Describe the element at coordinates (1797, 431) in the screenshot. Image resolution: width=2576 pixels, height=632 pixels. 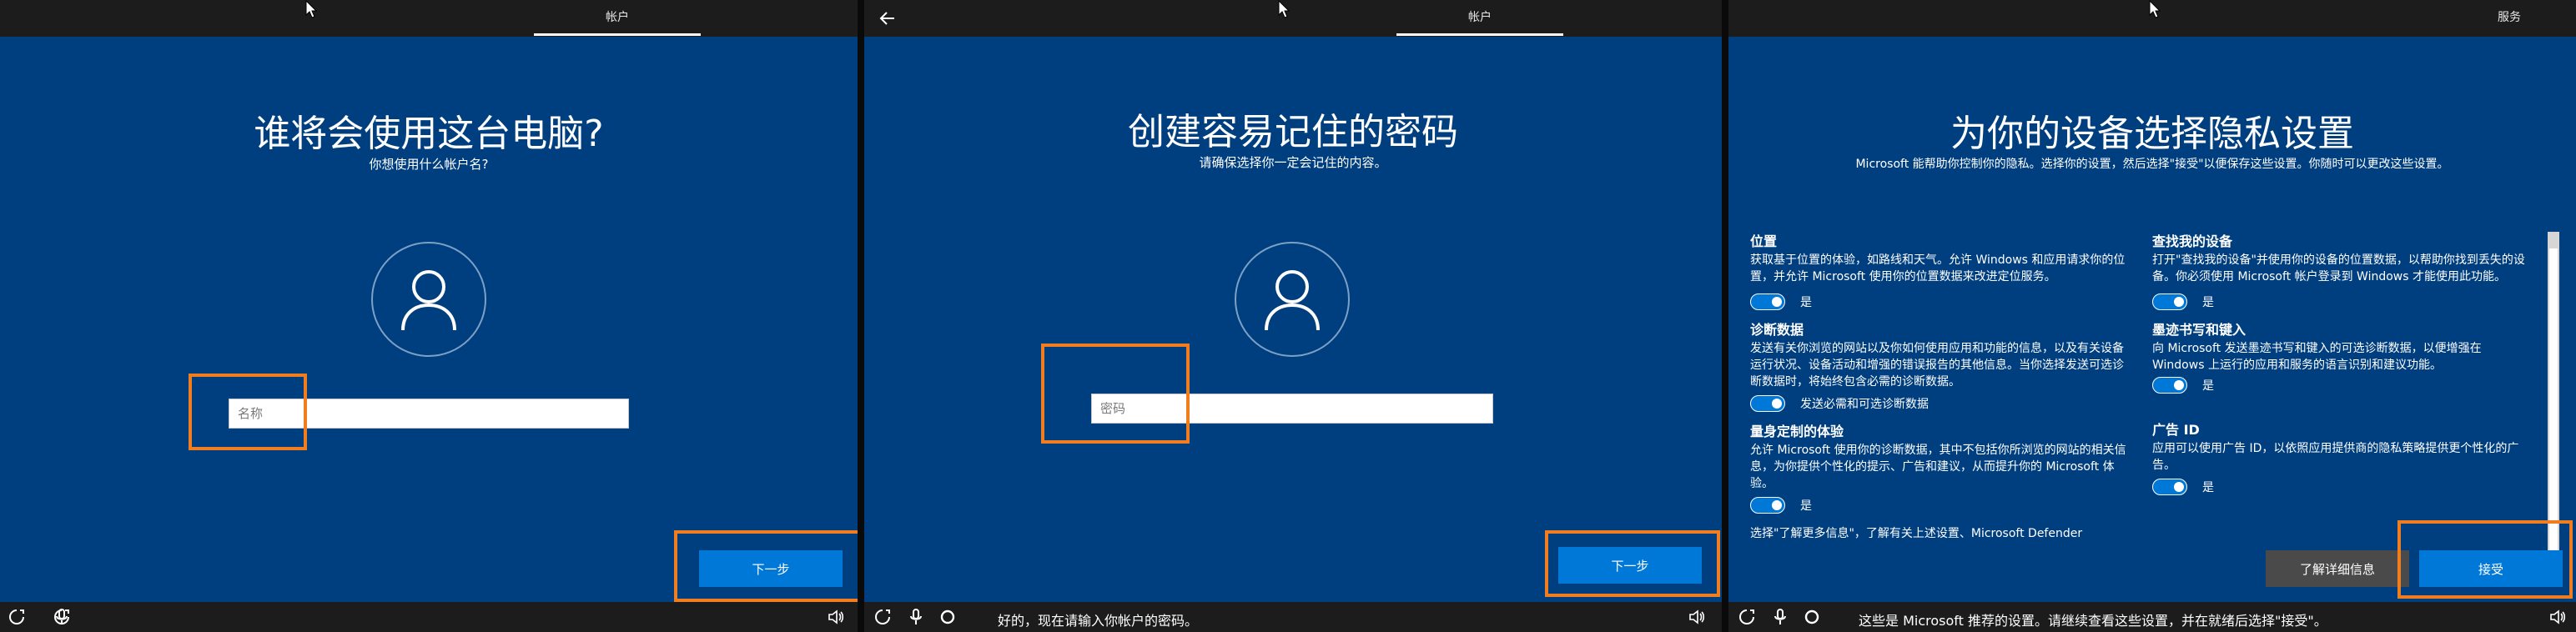
I see `setting-title: 量身定制的体验` at that location.